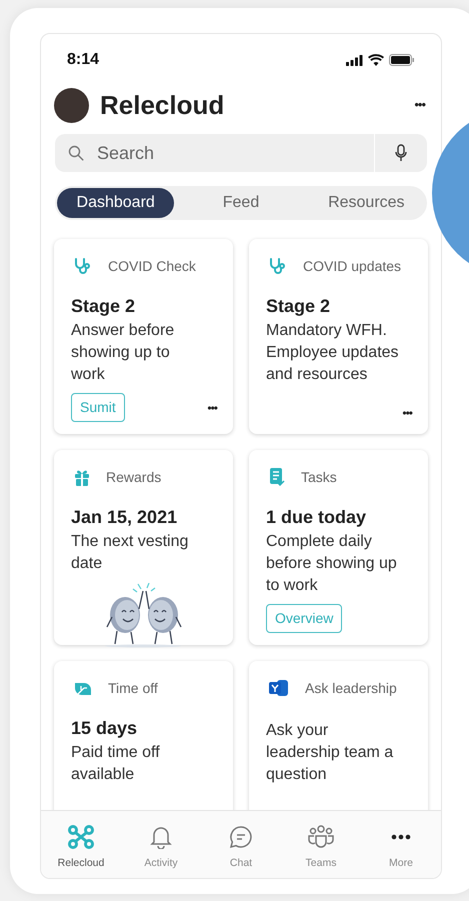 Image resolution: width=469 pixels, height=901 pixels. I want to click on card-description: Mandatory WFH. Employee updates and resources, so click(333, 353).